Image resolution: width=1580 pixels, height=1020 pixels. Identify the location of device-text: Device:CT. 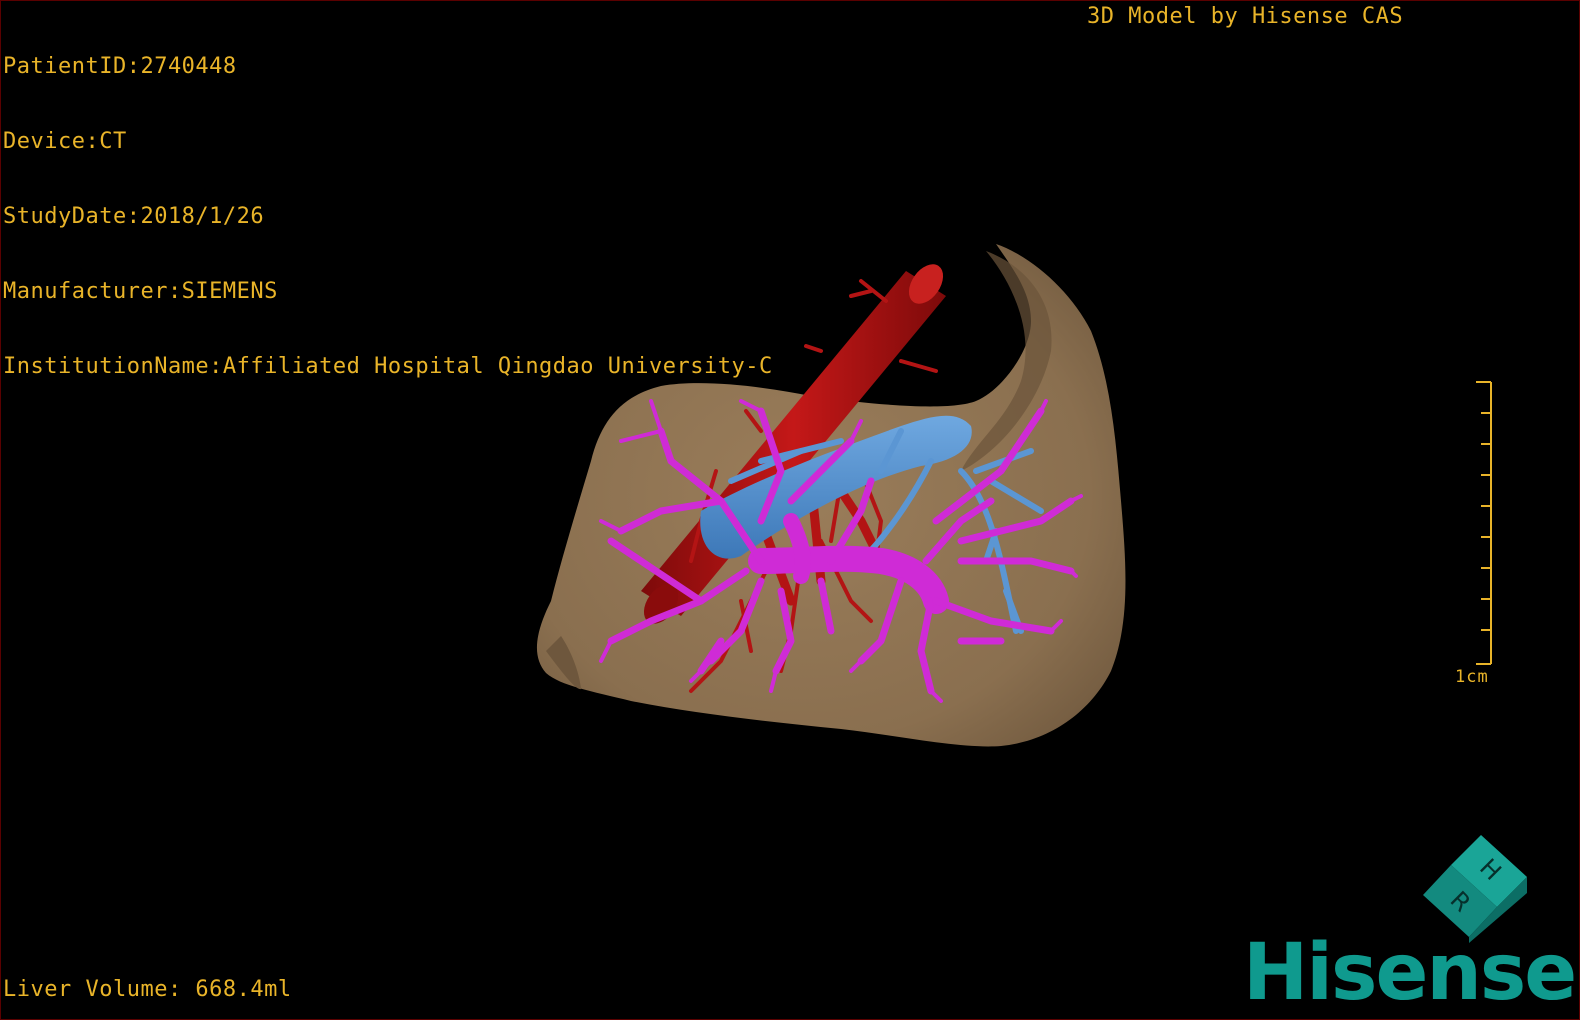
(65, 141).